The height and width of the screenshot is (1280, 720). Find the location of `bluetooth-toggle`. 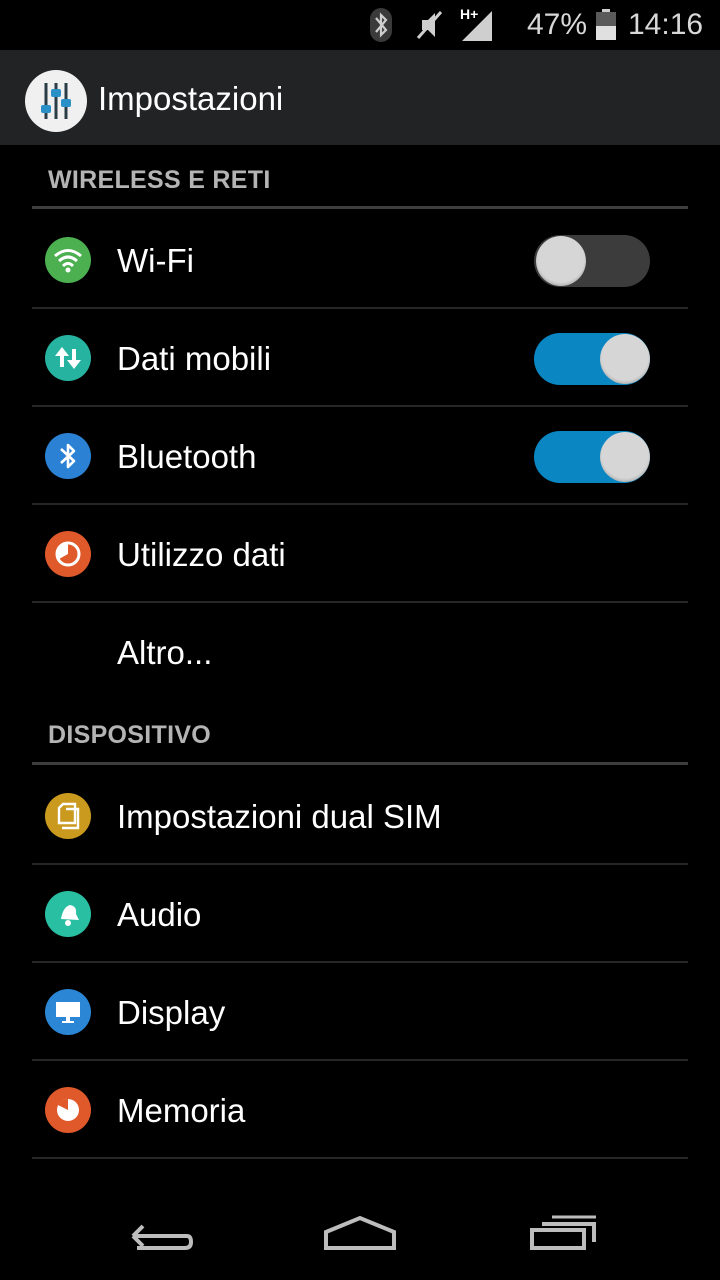

bluetooth-toggle is located at coordinates (592, 457).